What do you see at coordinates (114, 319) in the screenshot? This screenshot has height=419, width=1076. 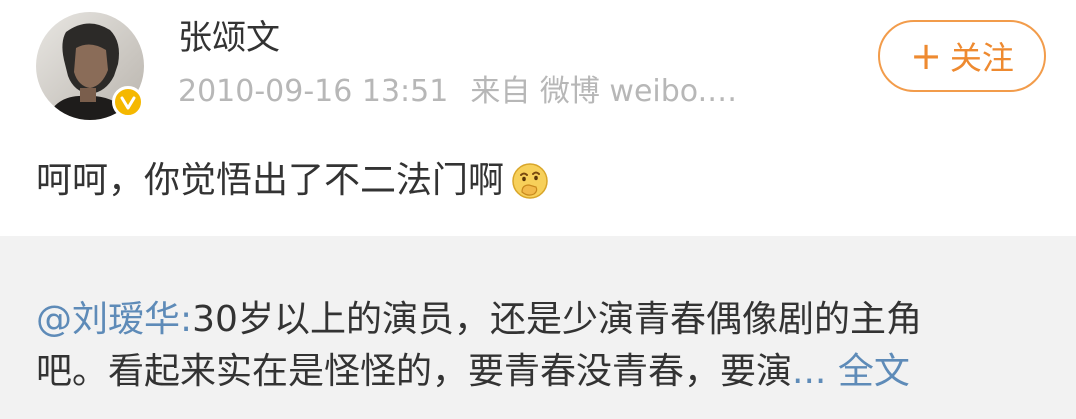 I see `mention-link: @刘瑷华:` at bounding box center [114, 319].